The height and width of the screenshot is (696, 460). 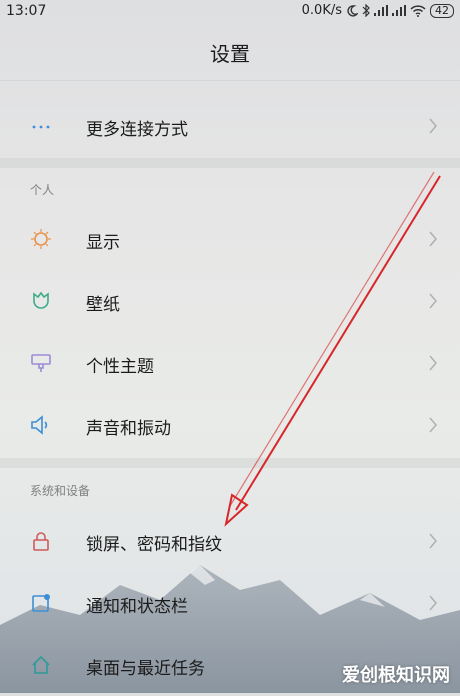 What do you see at coordinates (230, 80) in the screenshot?
I see `title-divider` at bounding box center [230, 80].